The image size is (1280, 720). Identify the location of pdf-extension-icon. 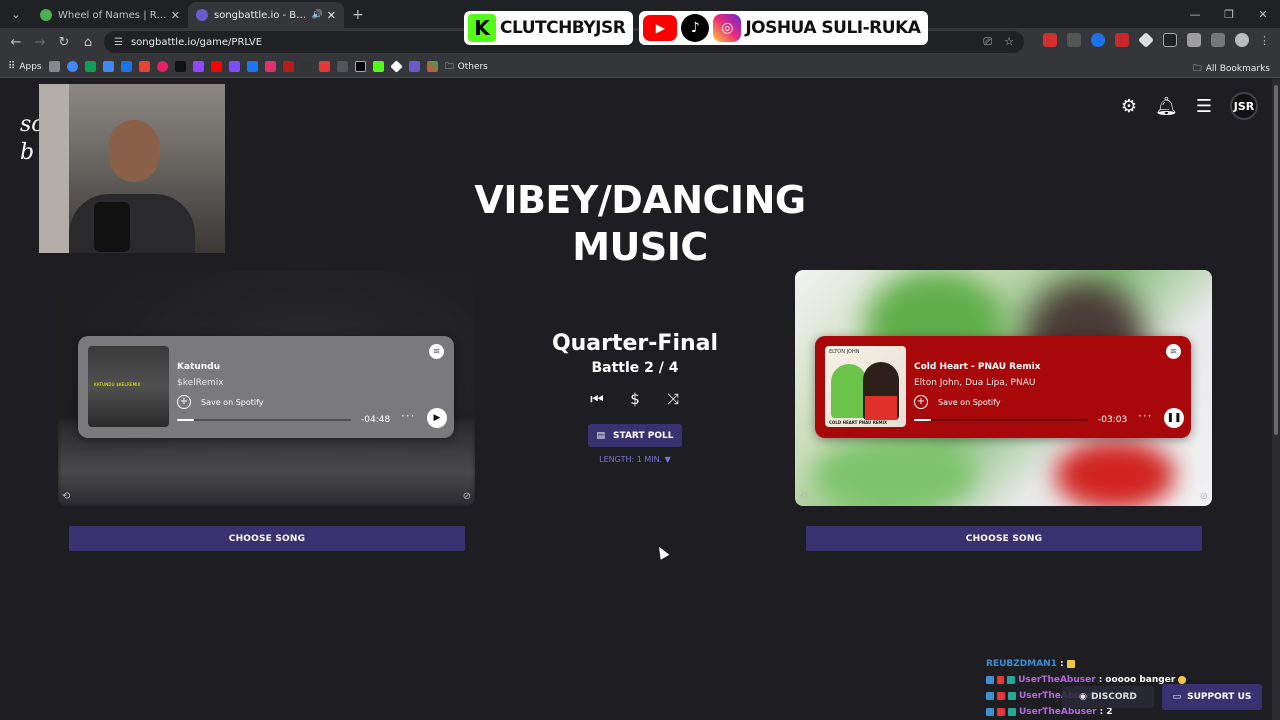
(1122, 40).